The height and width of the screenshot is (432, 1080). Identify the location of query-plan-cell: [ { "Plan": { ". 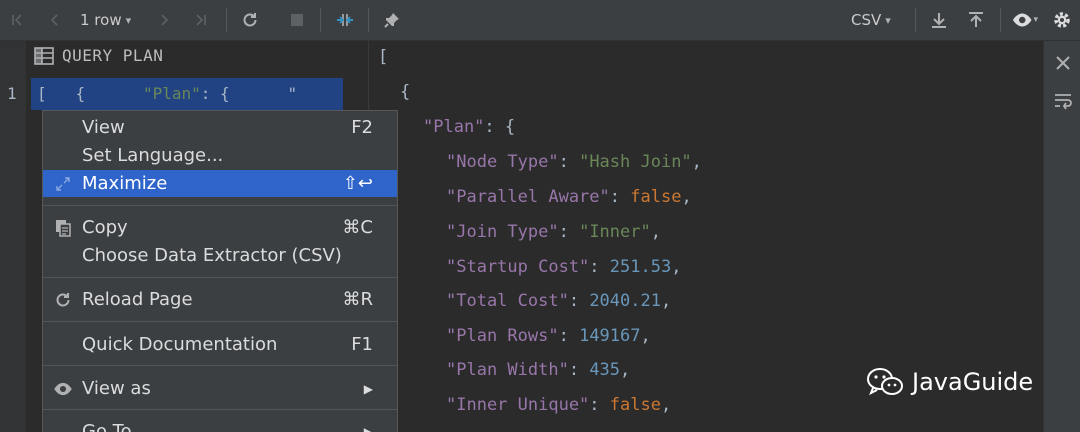
(187, 94).